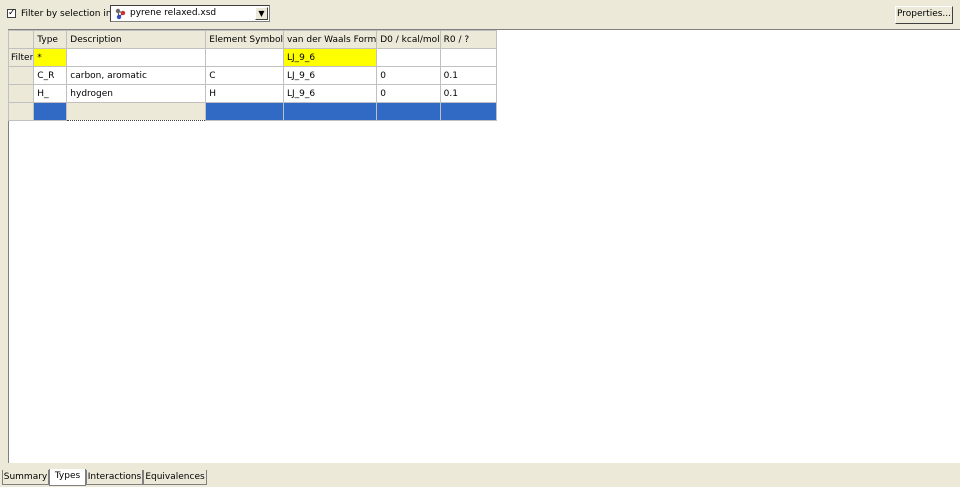 This screenshot has height=487, width=960. What do you see at coordinates (330, 39) in the screenshot?
I see `column-header-vdw-form: van der Waals Form` at bounding box center [330, 39].